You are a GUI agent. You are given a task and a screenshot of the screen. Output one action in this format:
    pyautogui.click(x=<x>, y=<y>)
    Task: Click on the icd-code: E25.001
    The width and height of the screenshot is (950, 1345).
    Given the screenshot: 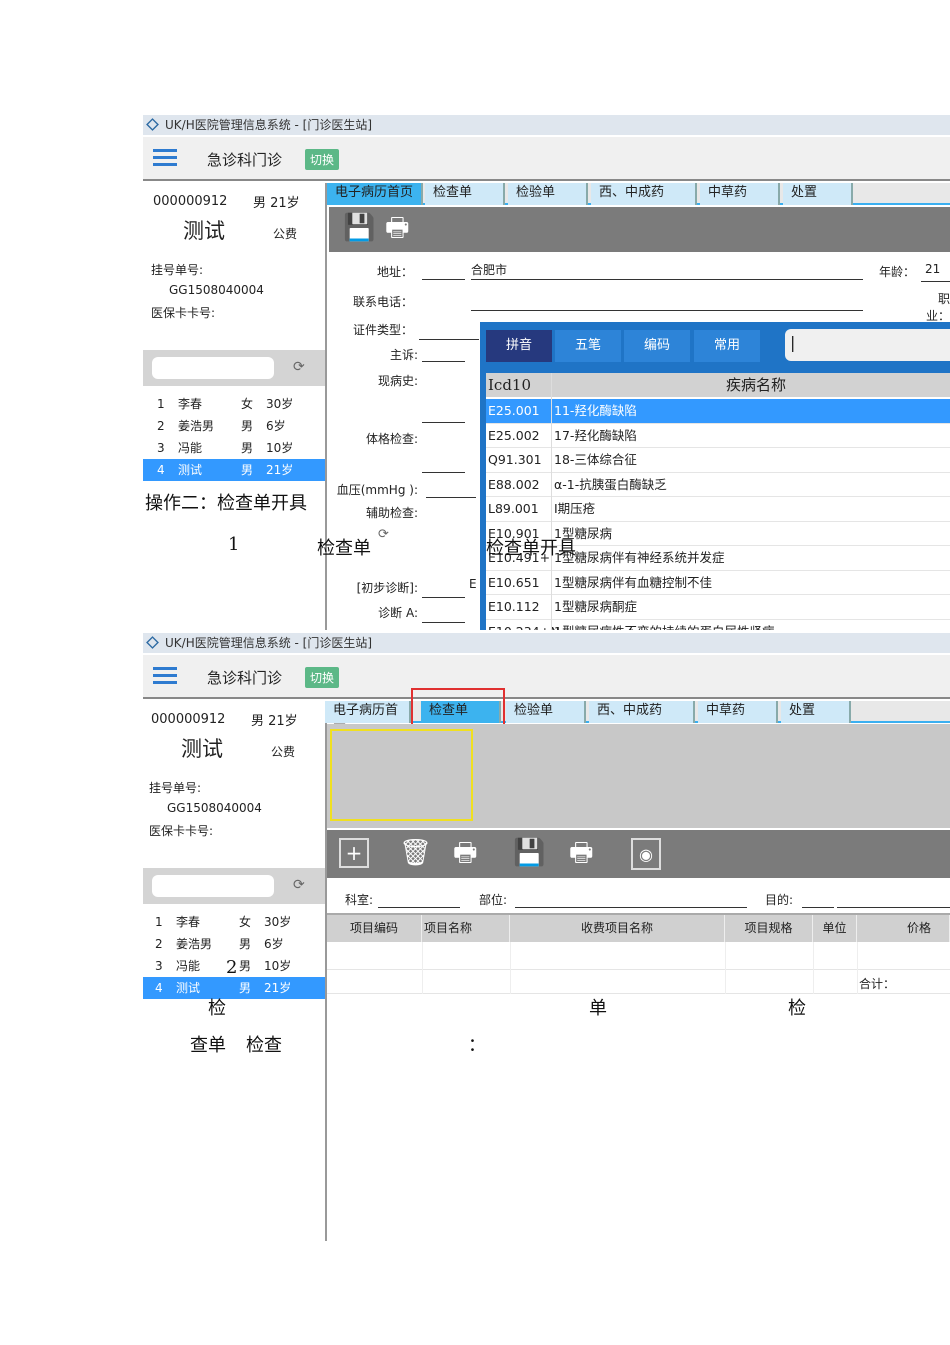 What is the action you would take?
    pyautogui.click(x=514, y=410)
    